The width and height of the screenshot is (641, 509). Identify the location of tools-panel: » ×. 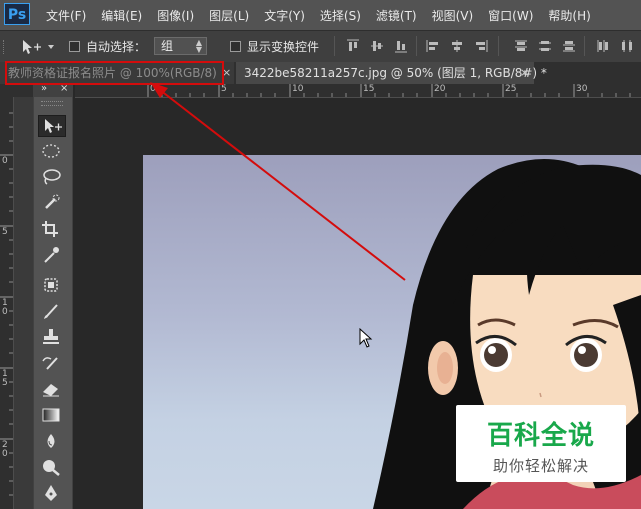
(53, 296).